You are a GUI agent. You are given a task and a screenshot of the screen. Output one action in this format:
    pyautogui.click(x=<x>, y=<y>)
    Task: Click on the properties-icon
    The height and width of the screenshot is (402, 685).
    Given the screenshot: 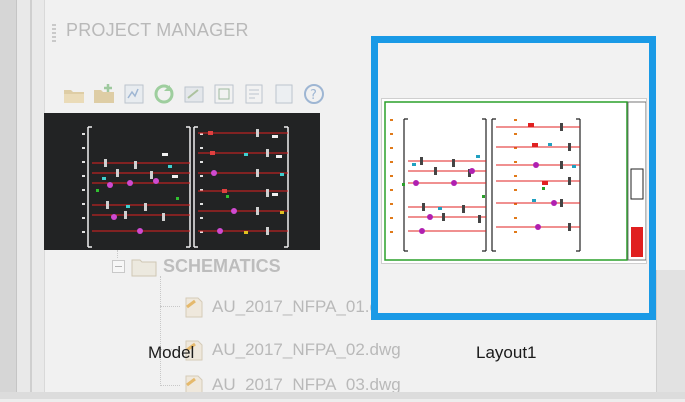 What is the action you would take?
    pyautogui.click(x=134, y=94)
    